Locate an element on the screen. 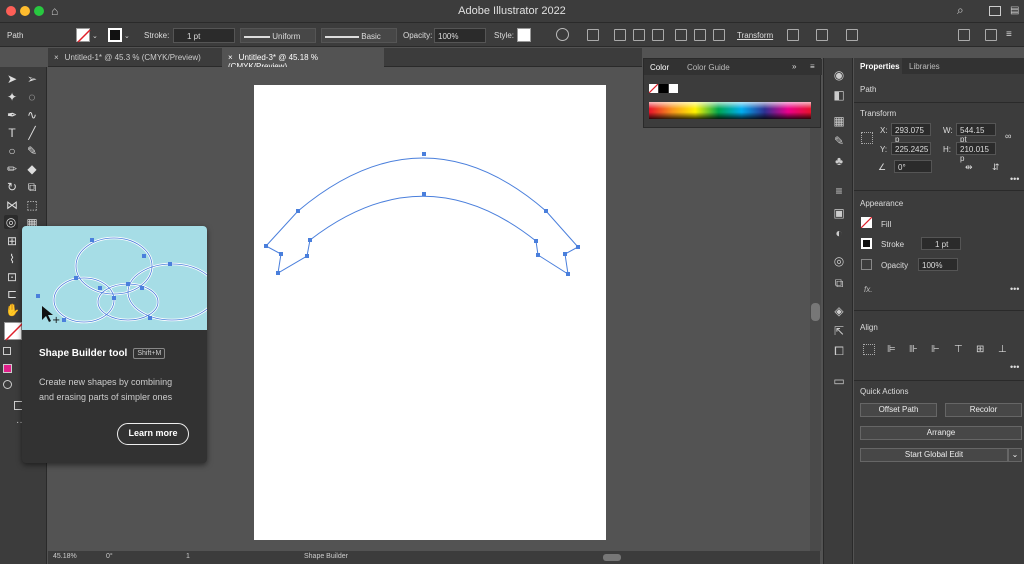 The width and height of the screenshot is (1024, 564). align-middle-icon: ⊞ is located at coordinates (980, 349).